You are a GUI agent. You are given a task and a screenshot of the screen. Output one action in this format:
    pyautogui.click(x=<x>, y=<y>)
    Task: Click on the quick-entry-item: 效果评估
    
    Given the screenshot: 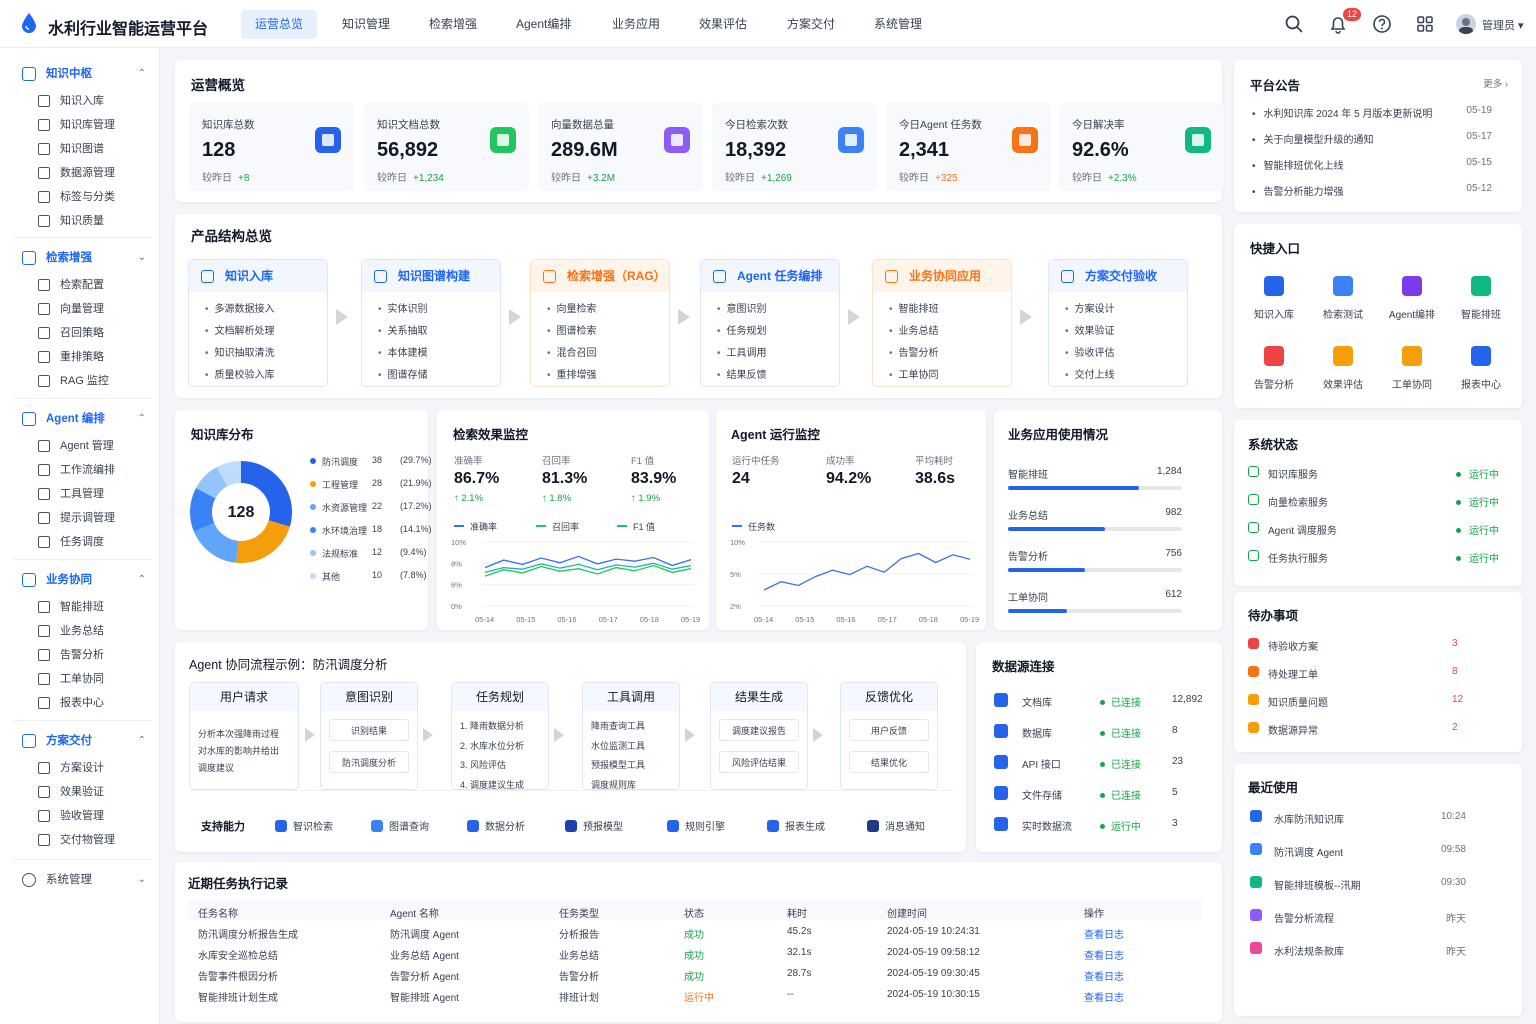 What is the action you would take?
    pyautogui.click(x=1343, y=368)
    